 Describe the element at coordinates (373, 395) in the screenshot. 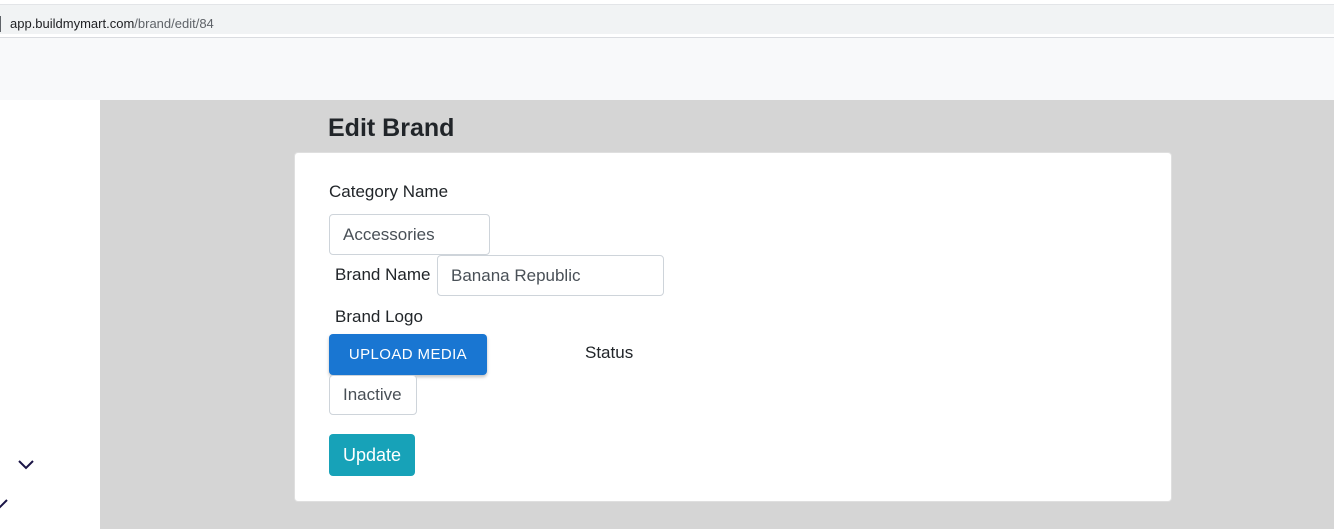

I see `status-field` at that location.